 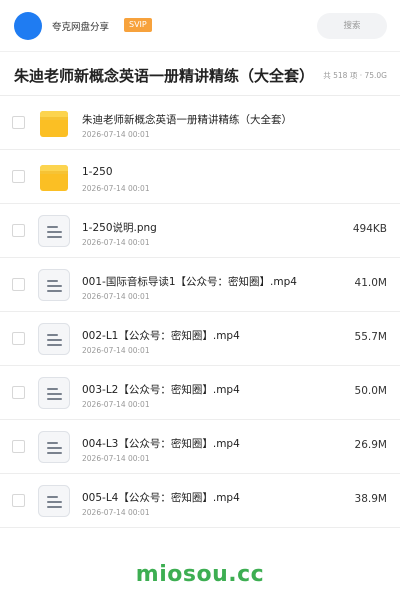 I want to click on file-size: 55.7M, so click(x=370, y=337).